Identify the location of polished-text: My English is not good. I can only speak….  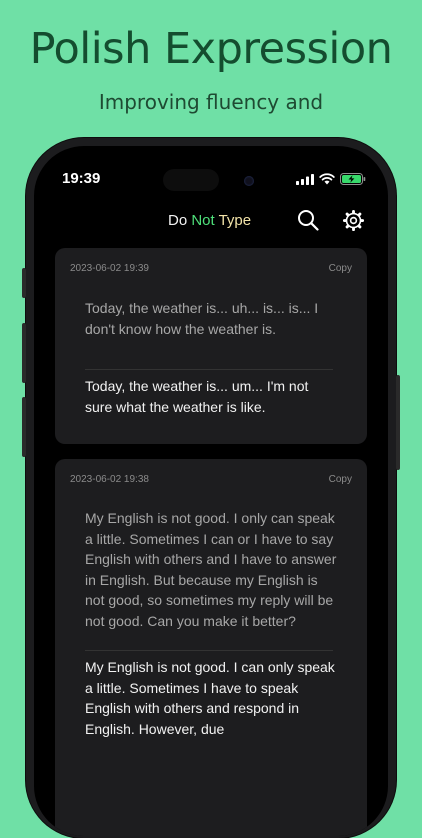
(210, 698).